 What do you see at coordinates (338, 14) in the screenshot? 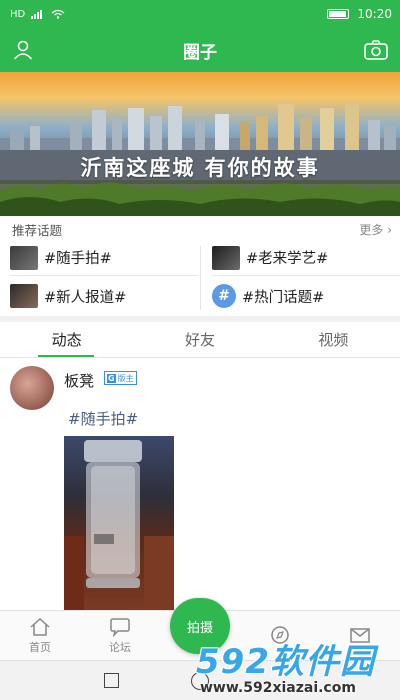
I see `battery-icon` at bounding box center [338, 14].